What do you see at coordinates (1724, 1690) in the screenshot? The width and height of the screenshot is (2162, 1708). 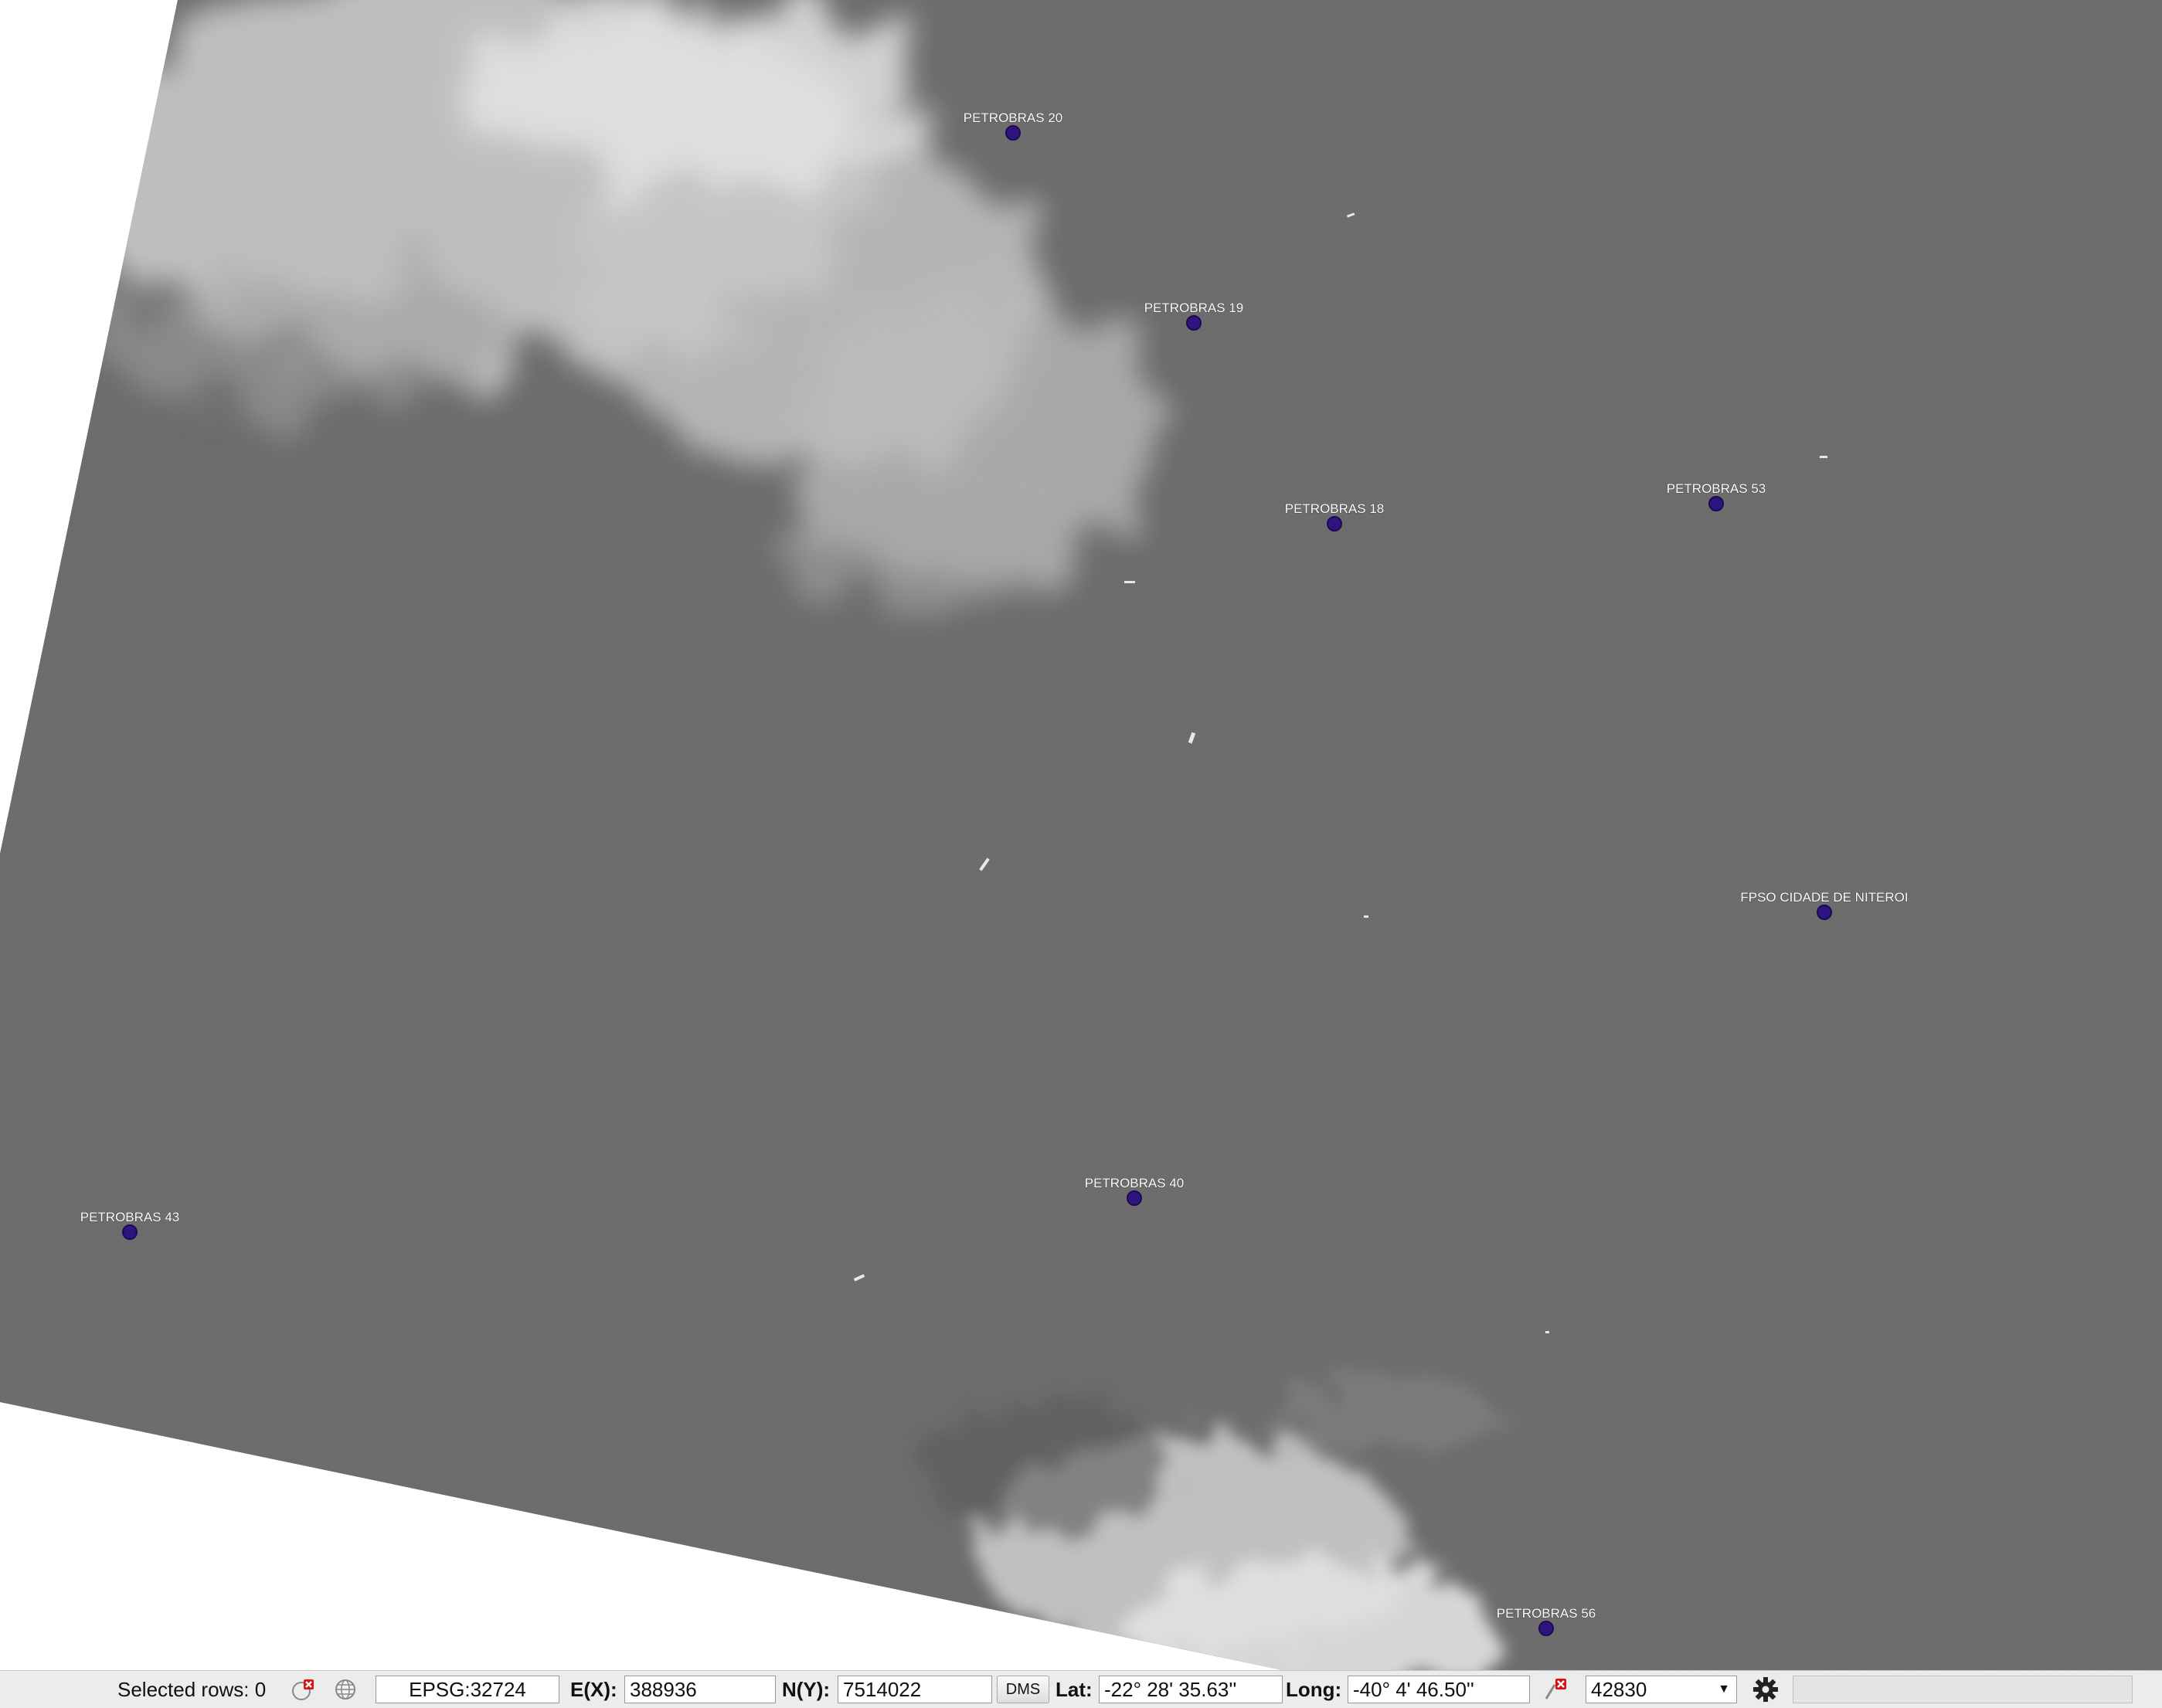 I see `chevron-down-icon: ▼` at bounding box center [1724, 1690].